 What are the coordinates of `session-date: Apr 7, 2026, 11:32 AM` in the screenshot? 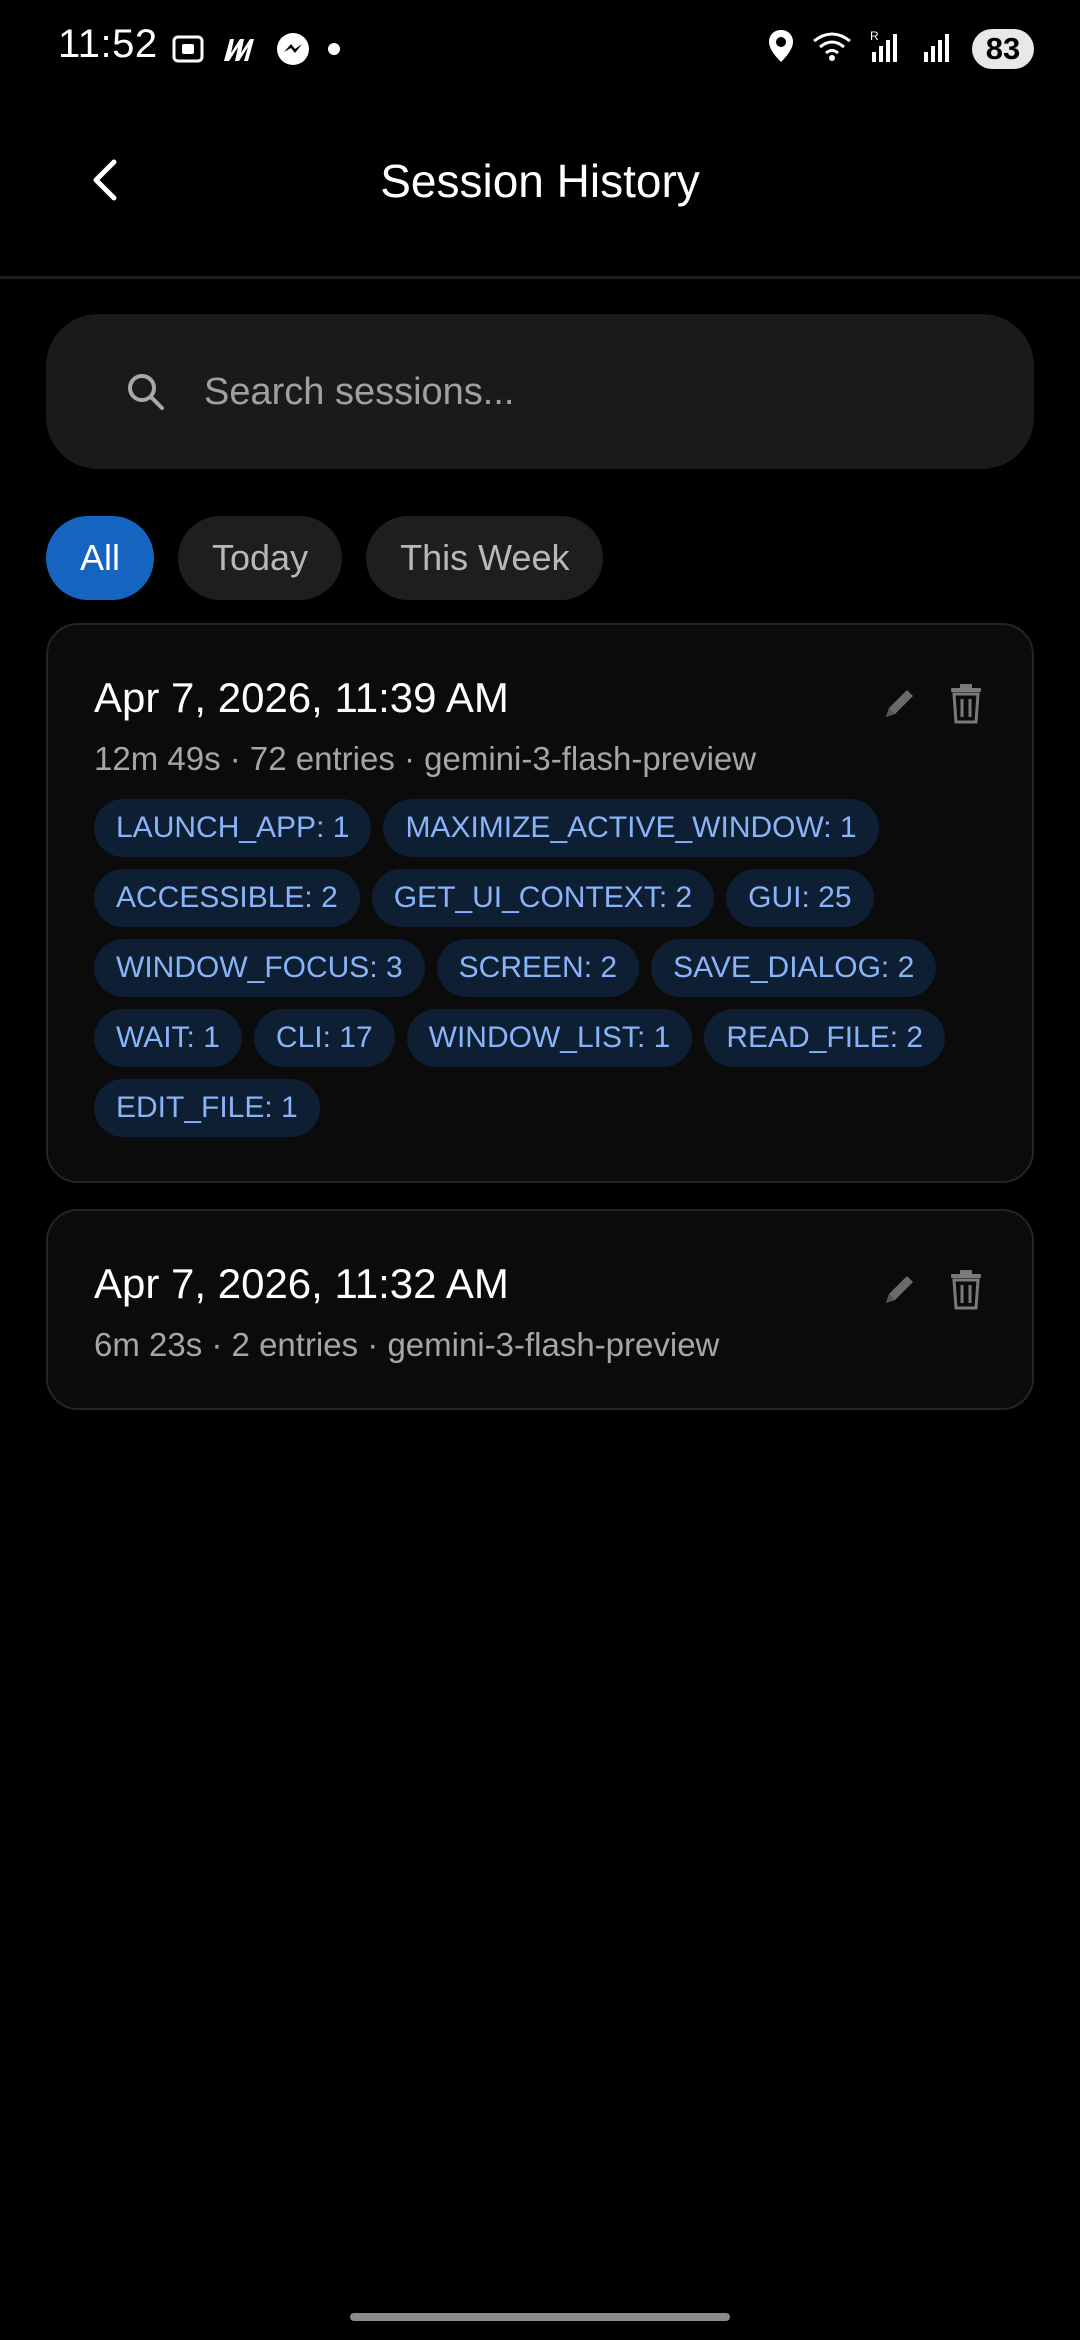 It's located at (301, 1284).